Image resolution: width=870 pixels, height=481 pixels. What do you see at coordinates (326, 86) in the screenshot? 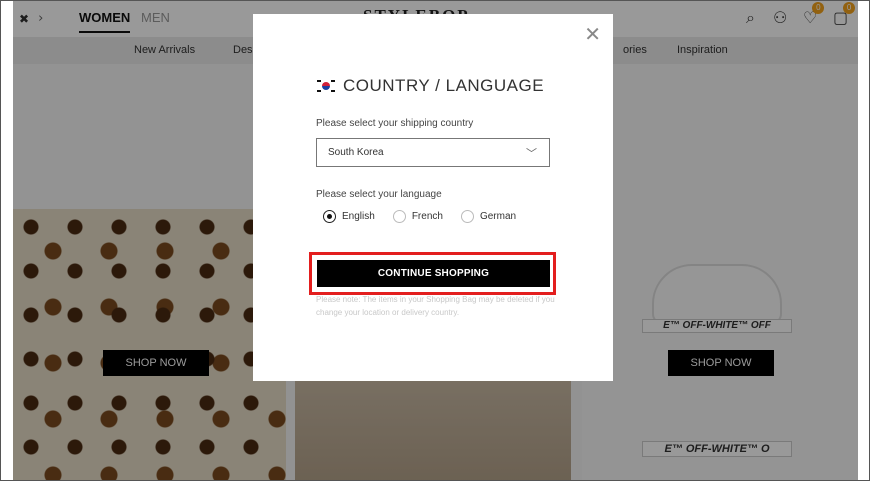
I see `korea-flag-icon` at bounding box center [326, 86].